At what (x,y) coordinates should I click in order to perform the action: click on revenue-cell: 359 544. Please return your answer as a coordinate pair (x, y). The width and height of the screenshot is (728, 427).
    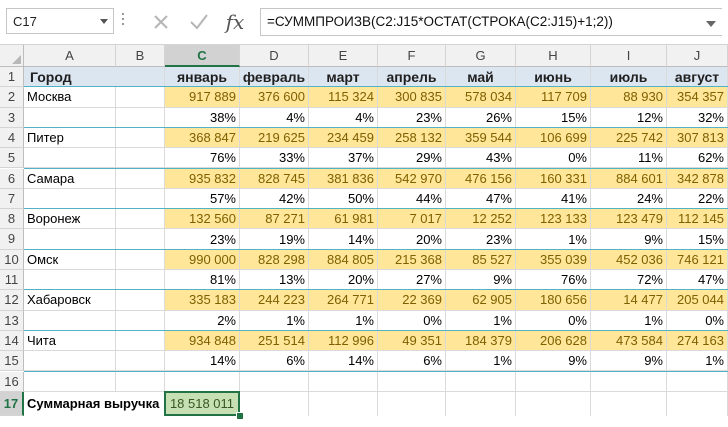
    Looking at the image, I should click on (481, 138).